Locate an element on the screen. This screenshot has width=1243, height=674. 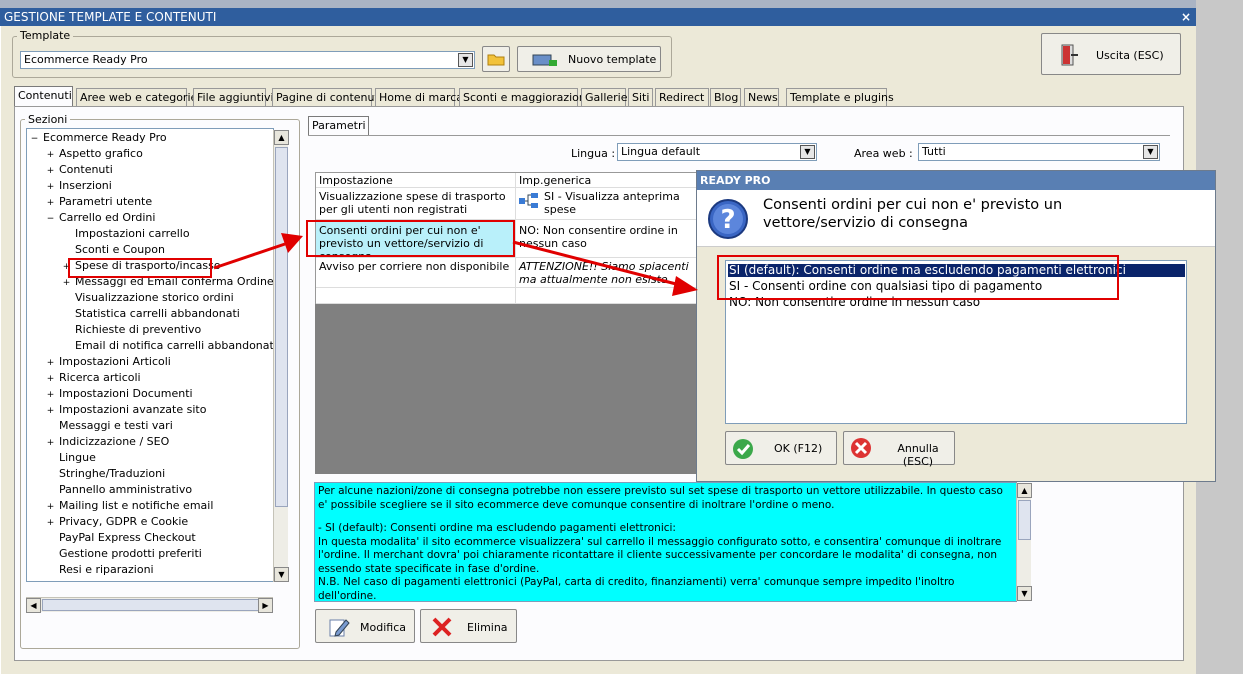
annotation-arrows is located at coordinates (455, 264).